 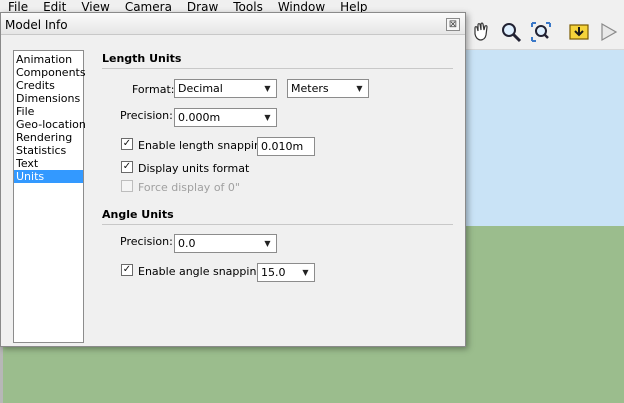 I want to click on close-button: ⊠, so click(x=453, y=24).